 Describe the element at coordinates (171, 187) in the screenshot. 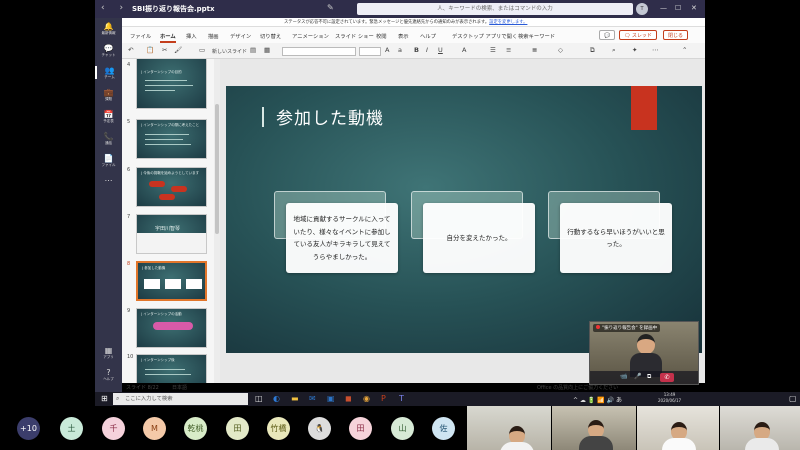

I see `slide-thumbnail: | 今後の挑戦を始めようとしています` at that location.